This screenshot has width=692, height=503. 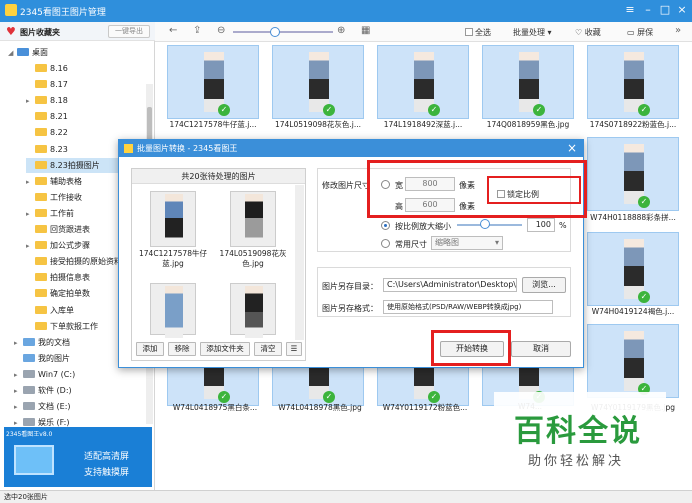 I want to click on sidebar-item: 8.21, so click(x=86, y=116).